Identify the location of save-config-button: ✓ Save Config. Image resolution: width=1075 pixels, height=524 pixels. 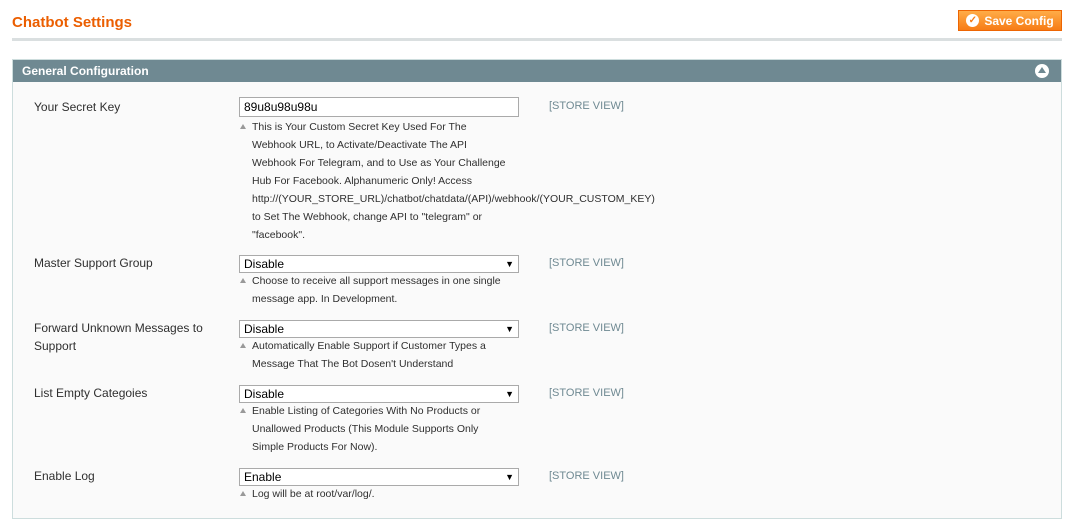
(1010, 20).